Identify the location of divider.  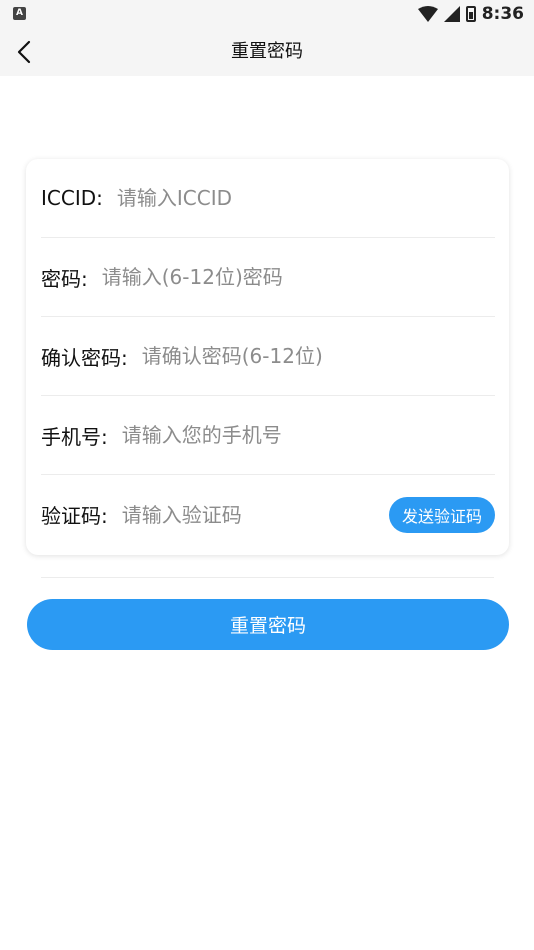
(267, 577).